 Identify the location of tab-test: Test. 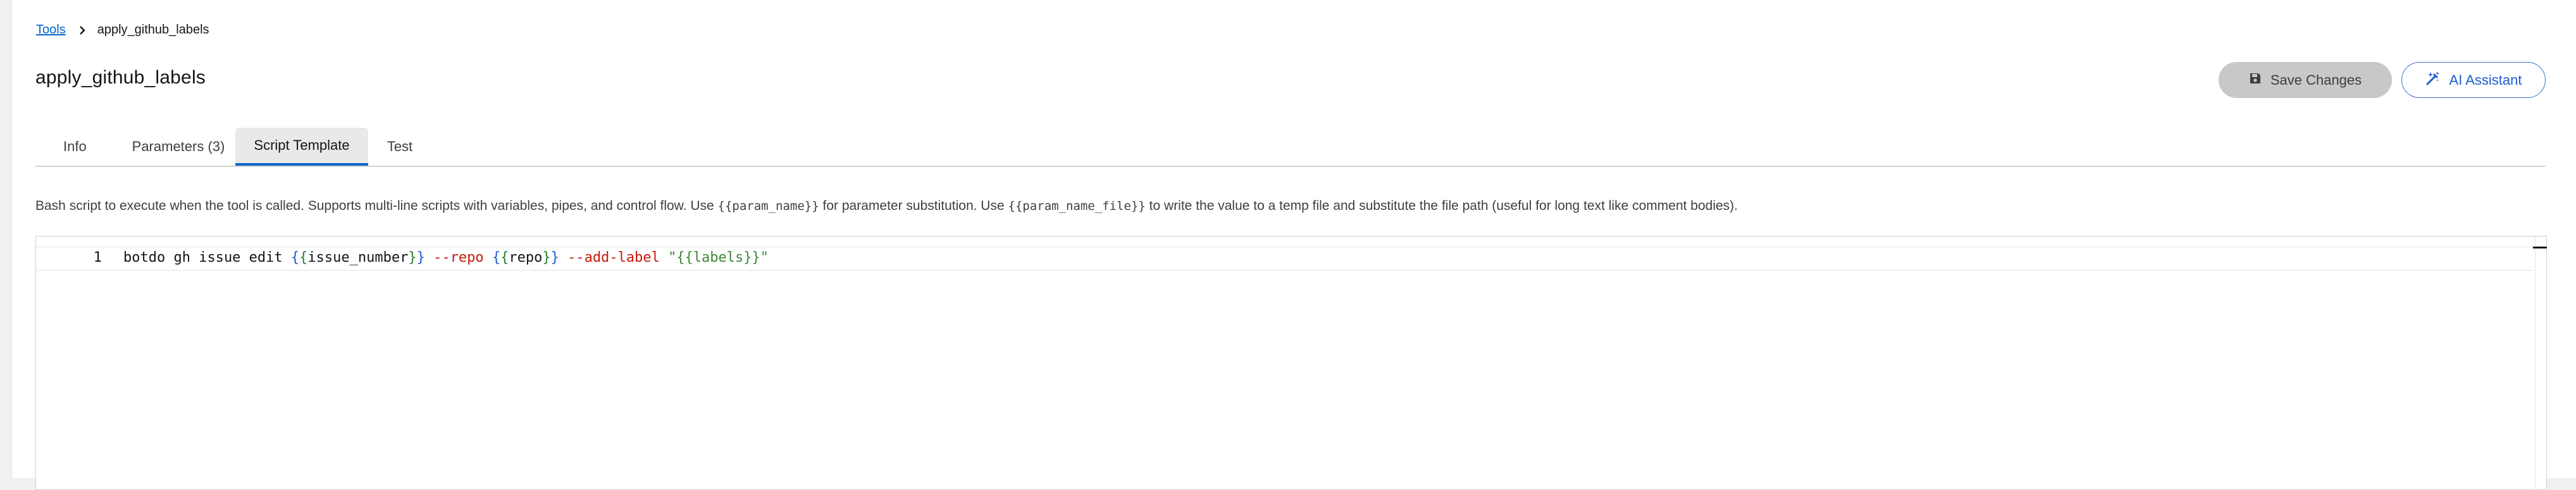
(400, 147).